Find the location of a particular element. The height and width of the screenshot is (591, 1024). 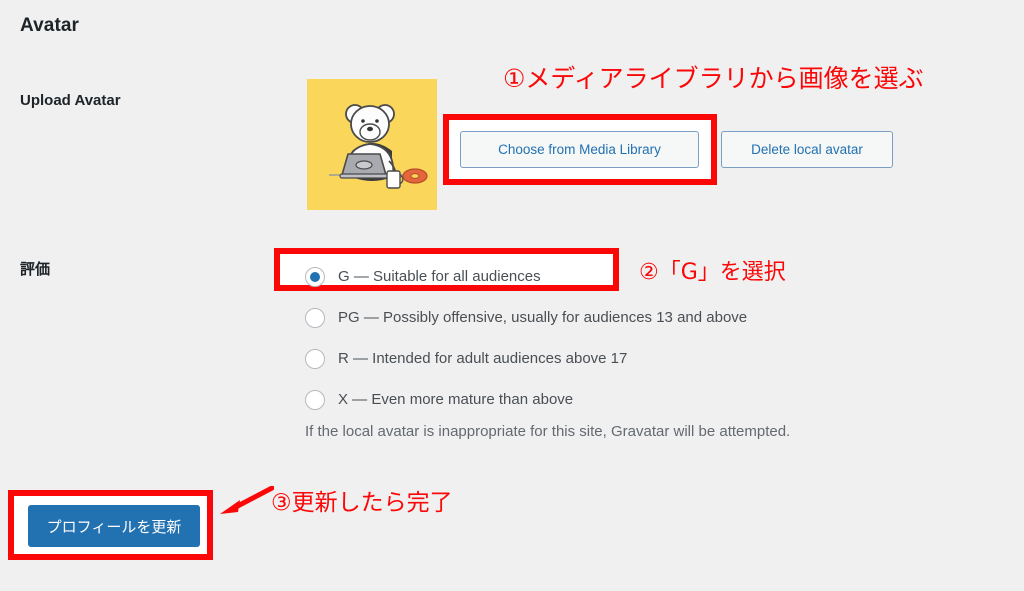

radio-row-g: G — Suitable for all audiences is located at coordinates (635, 276).